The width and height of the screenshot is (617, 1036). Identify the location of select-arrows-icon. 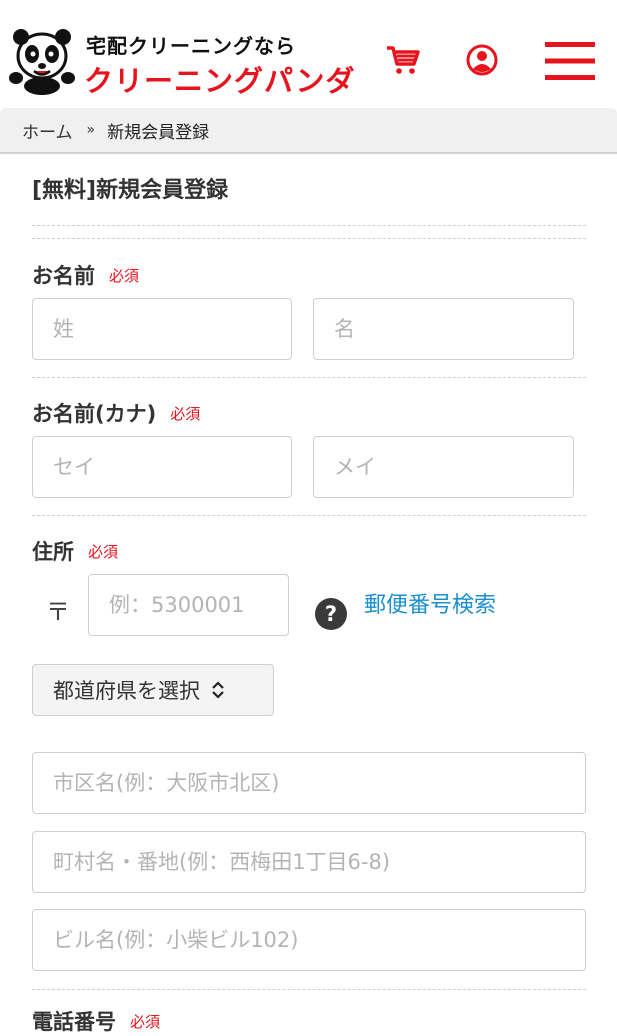
(218, 690).